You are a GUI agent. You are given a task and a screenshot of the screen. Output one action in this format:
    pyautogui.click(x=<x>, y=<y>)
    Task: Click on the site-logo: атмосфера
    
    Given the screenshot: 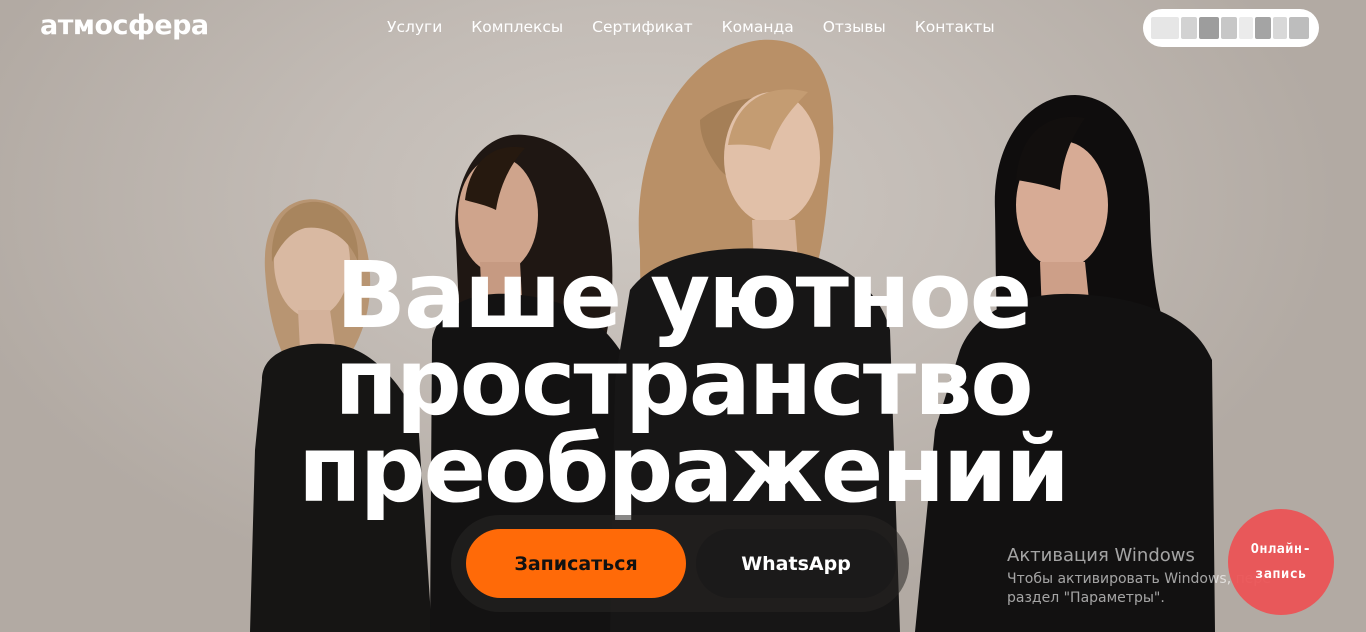 What is the action you would take?
    pyautogui.click(x=124, y=25)
    